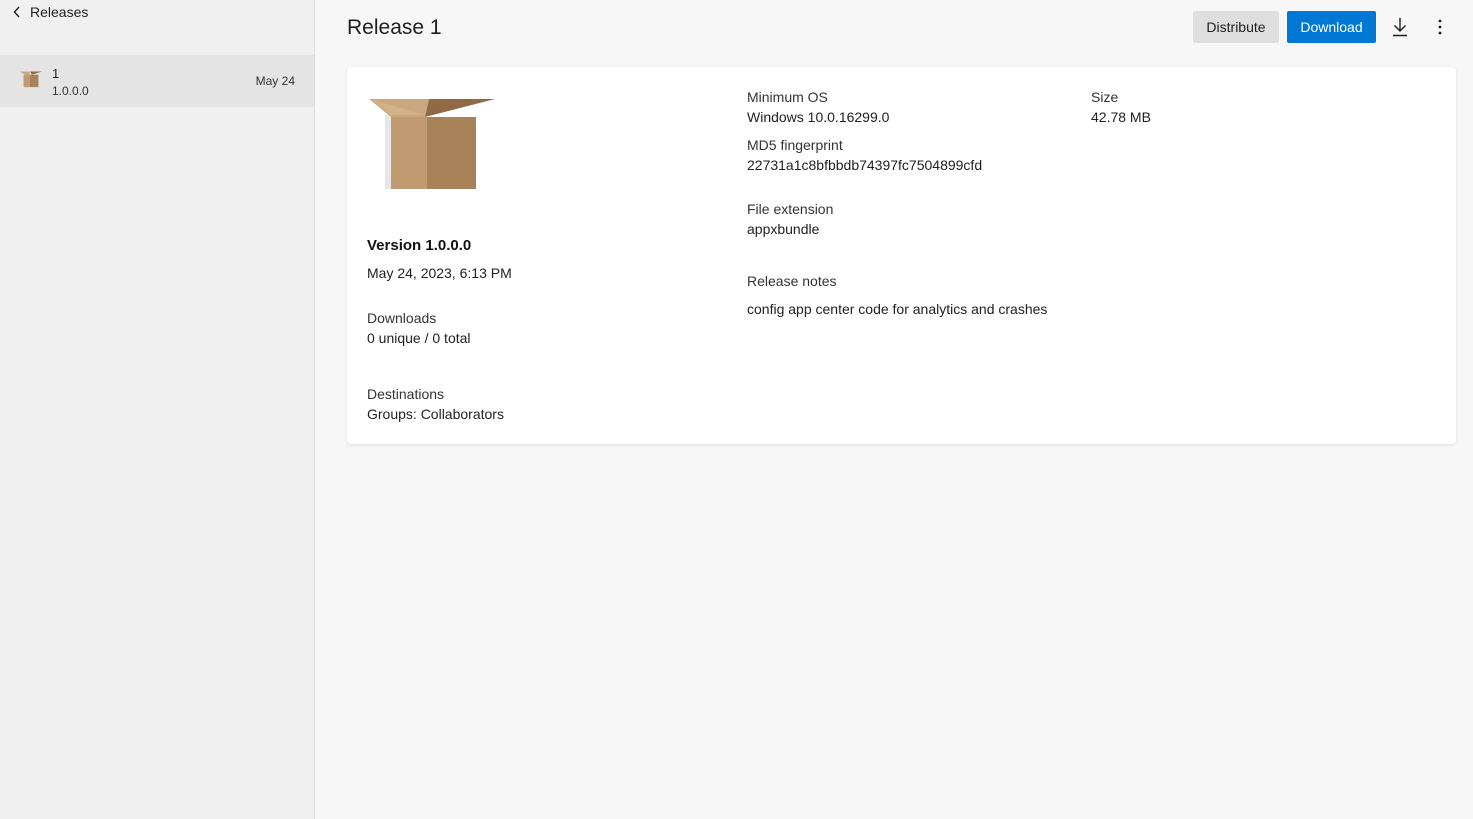 The width and height of the screenshot is (1473, 819). What do you see at coordinates (1105, 97) in the screenshot?
I see `size-label: Size` at bounding box center [1105, 97].